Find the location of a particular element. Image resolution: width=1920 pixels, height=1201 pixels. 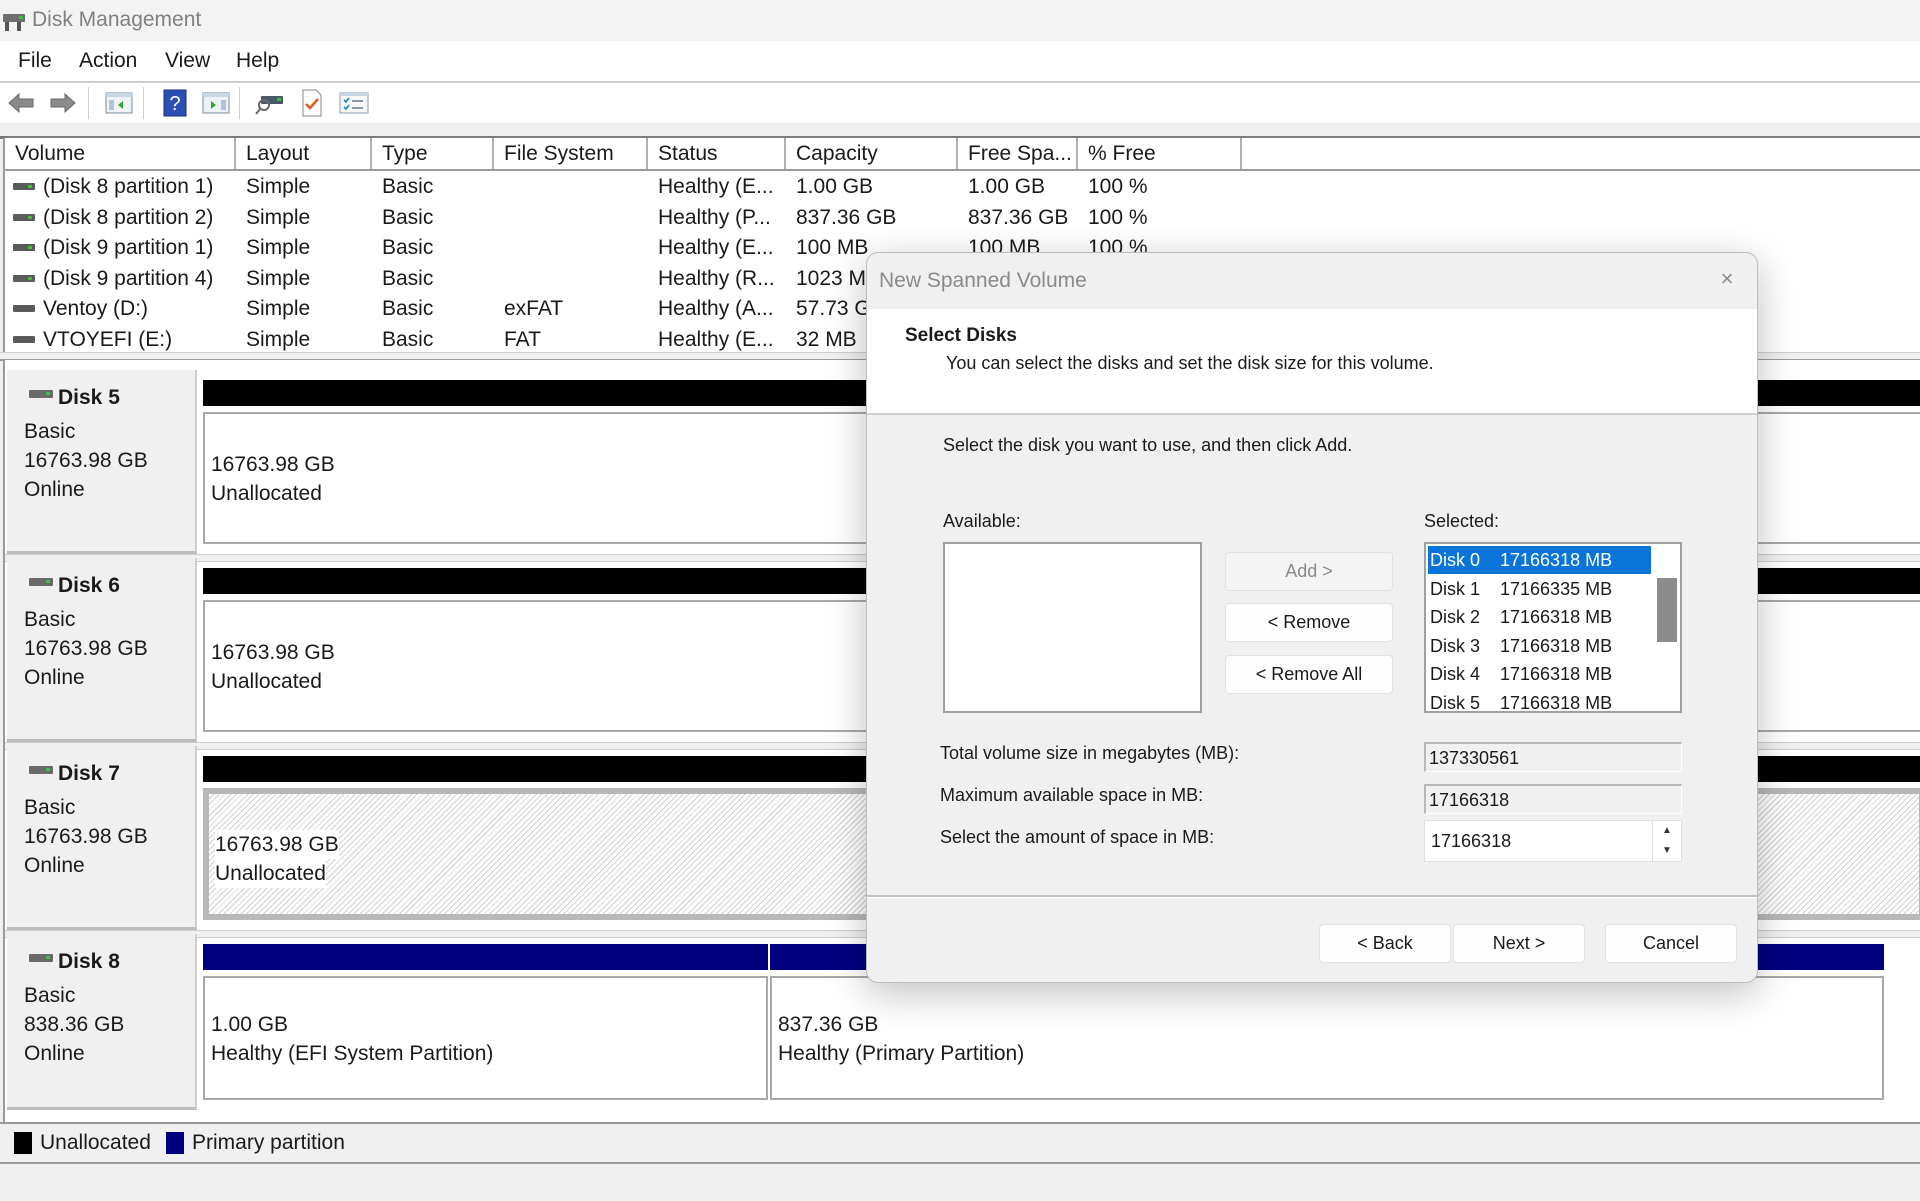

show-hide-console-tree-button is located at coordinates (119, 103).